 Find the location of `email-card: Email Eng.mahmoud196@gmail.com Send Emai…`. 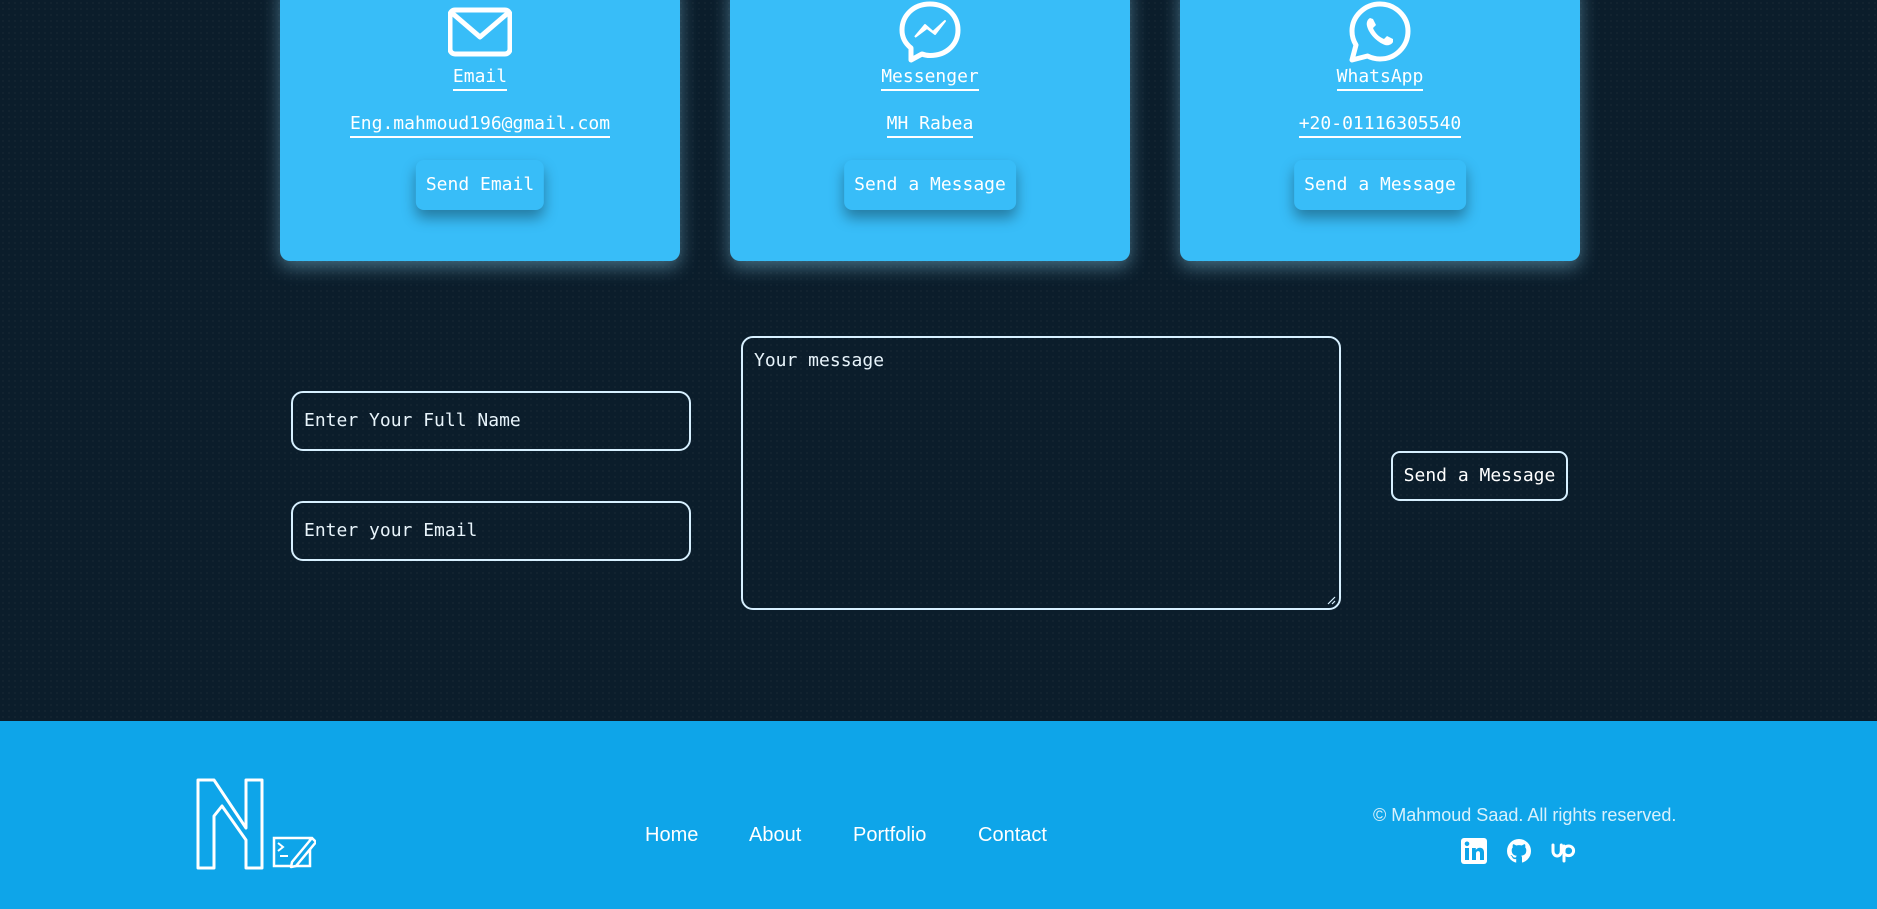

email-card: Email Eng.mahmoud196@gmail.com Send Emai… is located at coordinates (480, 130).